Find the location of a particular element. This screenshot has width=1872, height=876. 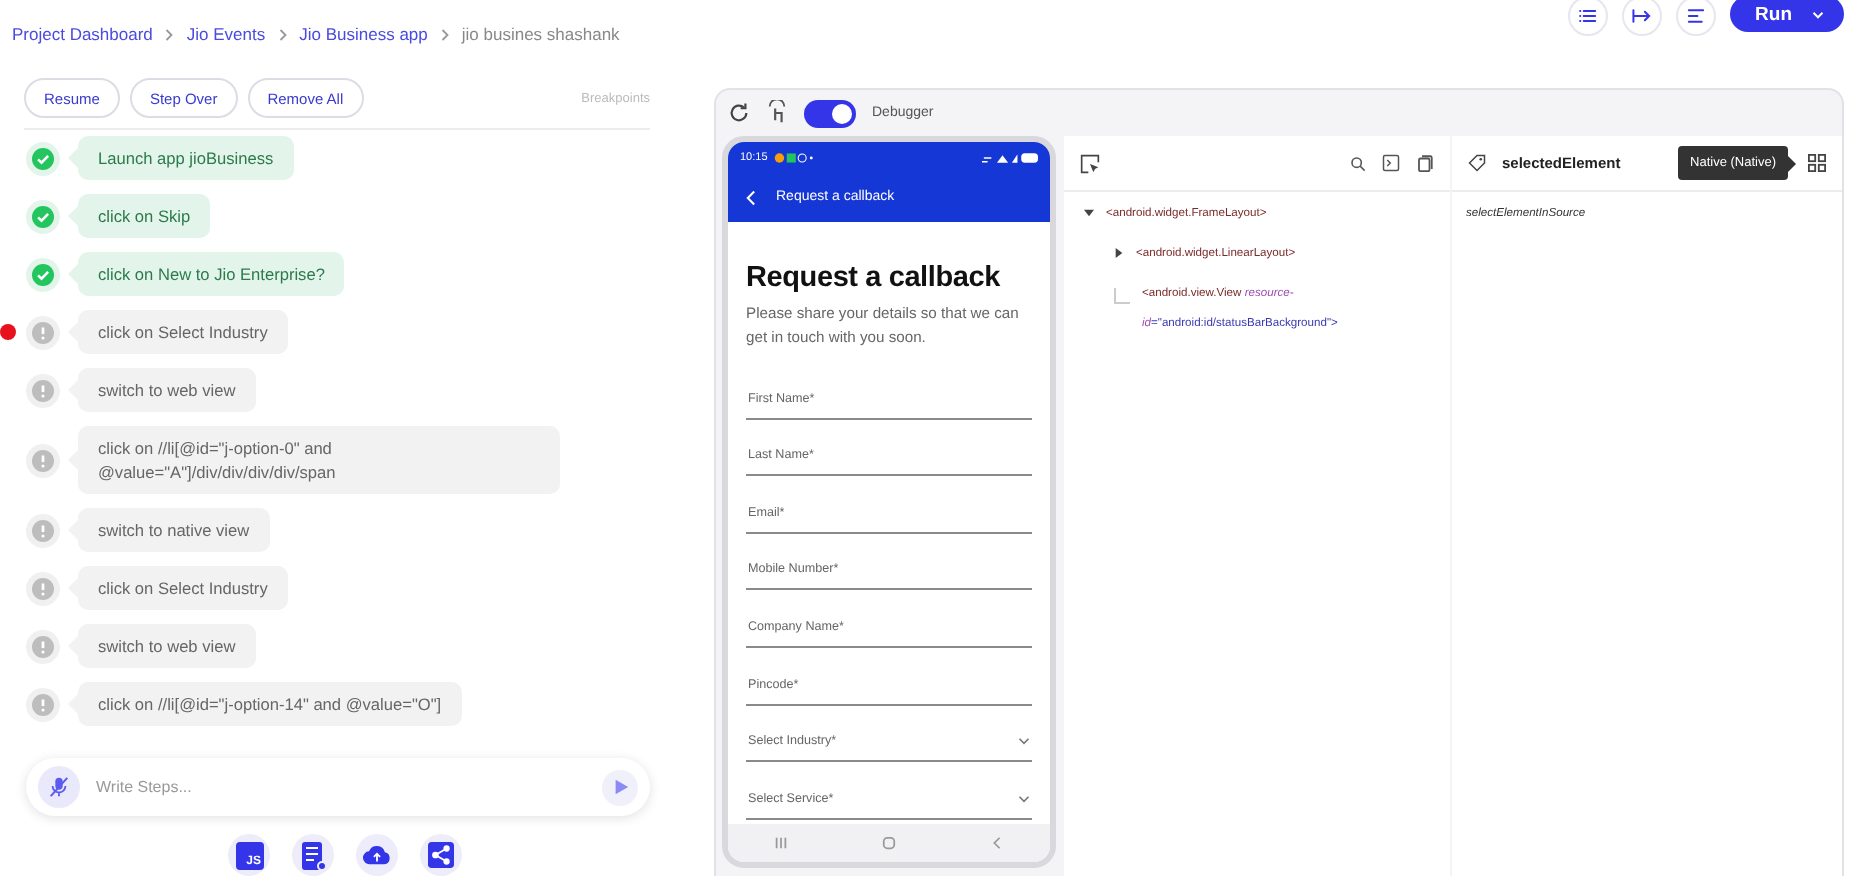

tree-connector-line is located at coordinates (1122, 296).